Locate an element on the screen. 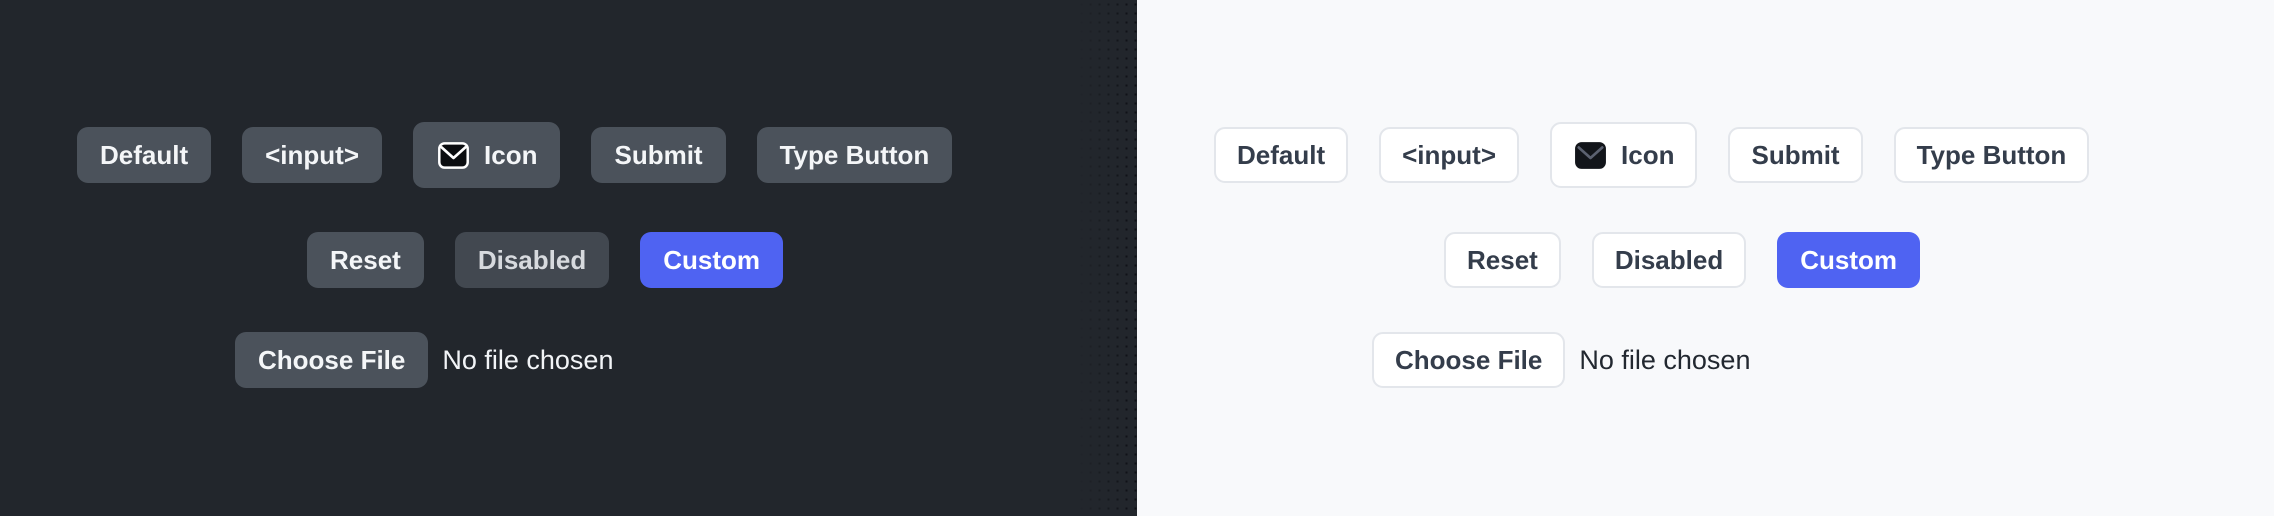  dark-file-input-row: Choose File No file chosen is located at coordinates (424, 360).